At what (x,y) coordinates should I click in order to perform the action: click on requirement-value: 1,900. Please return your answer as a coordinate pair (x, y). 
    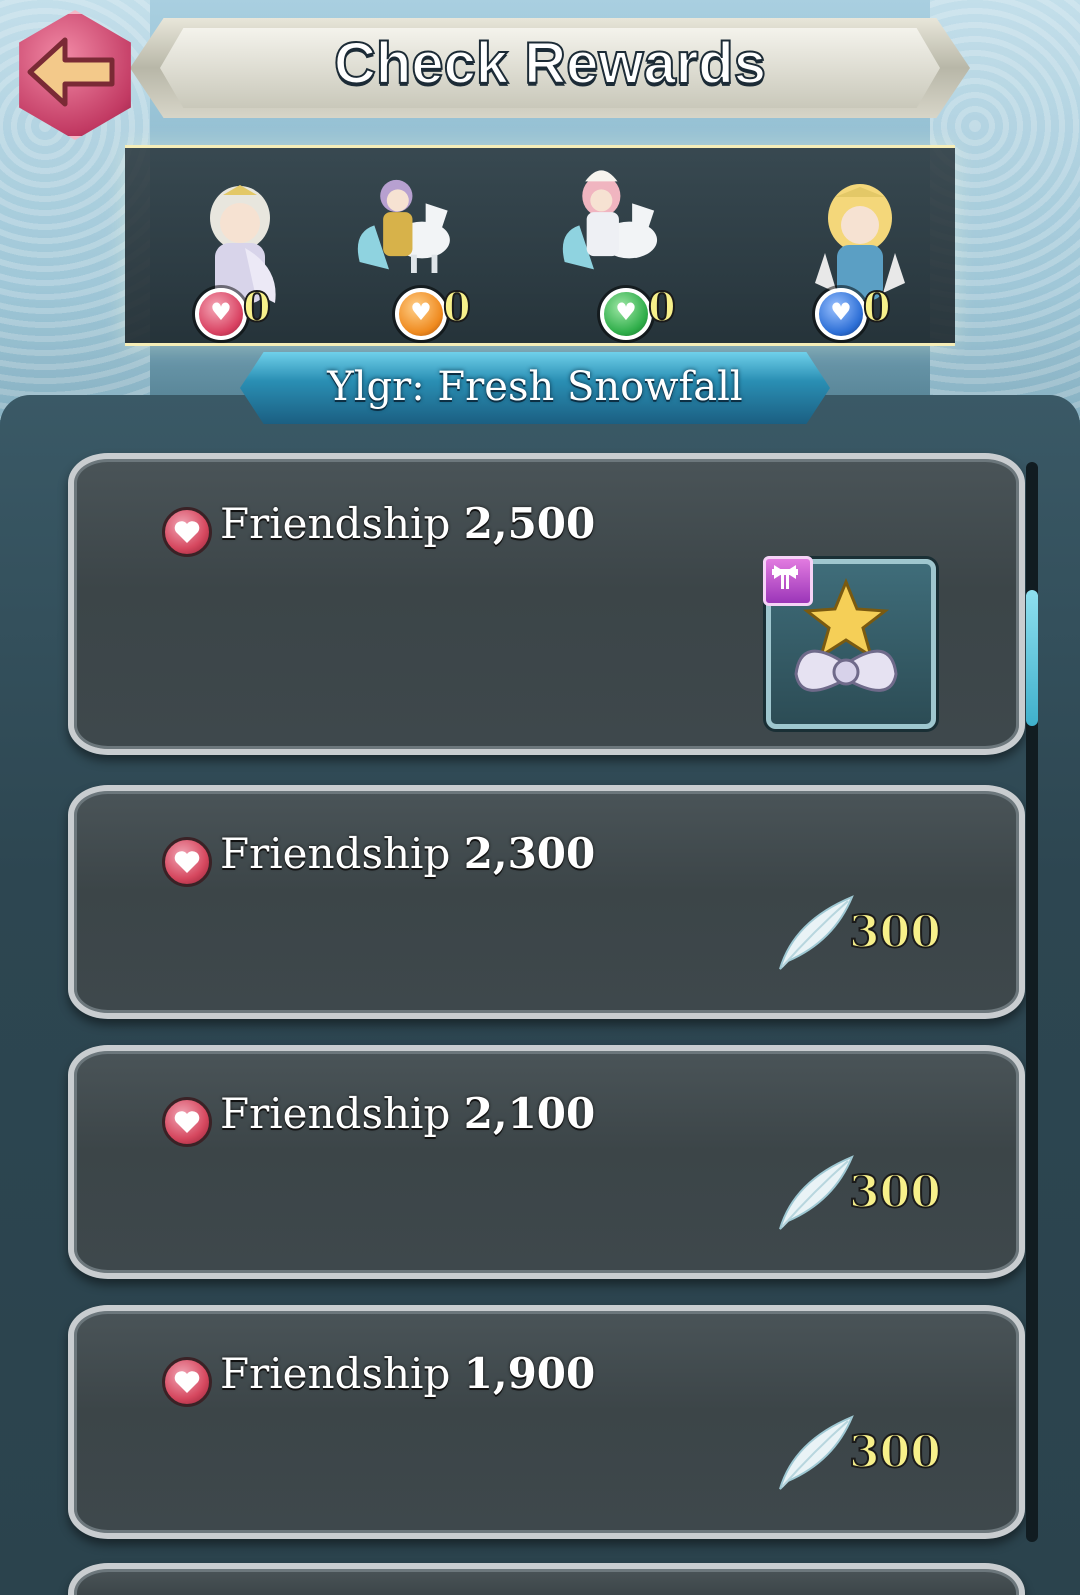
    Looking at the image, I should click on (529, 1373).